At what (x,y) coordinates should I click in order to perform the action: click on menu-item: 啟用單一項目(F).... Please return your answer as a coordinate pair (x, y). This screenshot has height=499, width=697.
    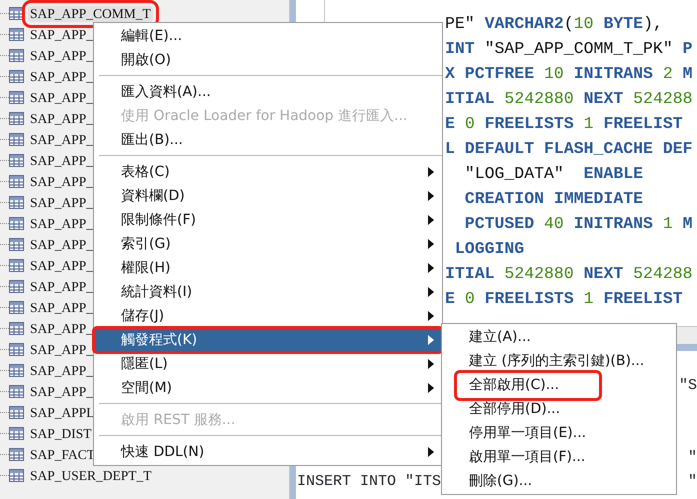
    Looking at the image, I should click on (559, 457).